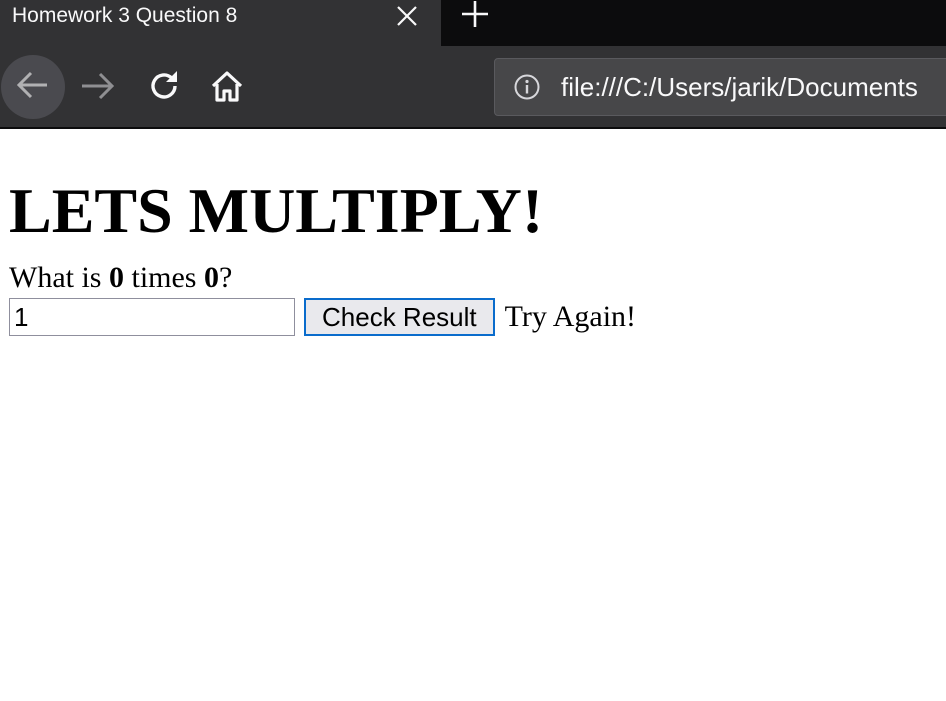 Image resolution: width=946 pixels, height=701 pixels. Describe the element at coordinates (527, 87) in the screenshot. I see `info-icon` at that location.